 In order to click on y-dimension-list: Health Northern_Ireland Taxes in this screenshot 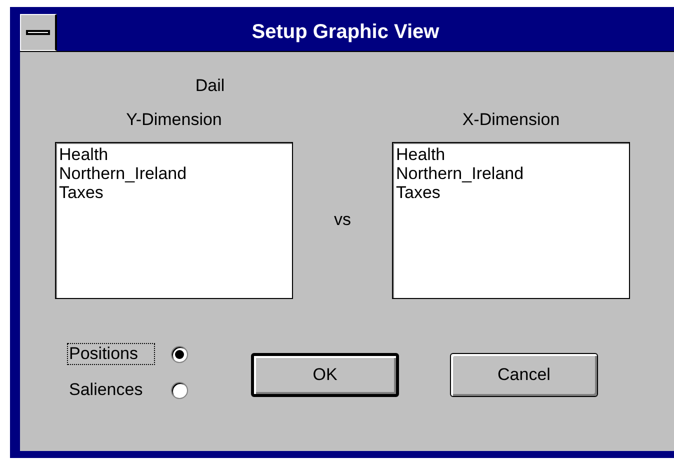, I will do `click(174, 220)`.